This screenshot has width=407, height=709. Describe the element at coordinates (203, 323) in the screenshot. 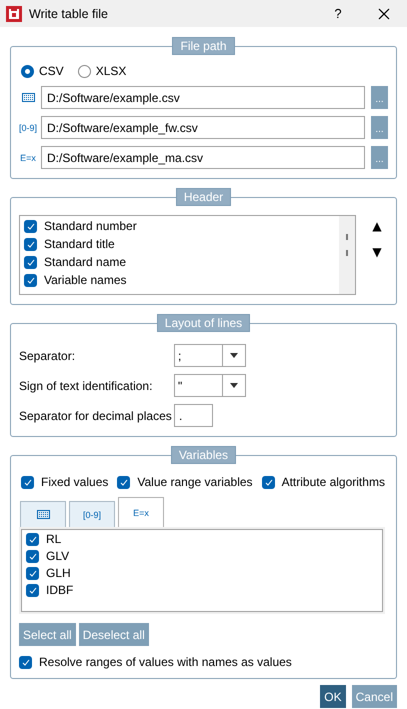

I see `group-title: Layout of lines` at that location.